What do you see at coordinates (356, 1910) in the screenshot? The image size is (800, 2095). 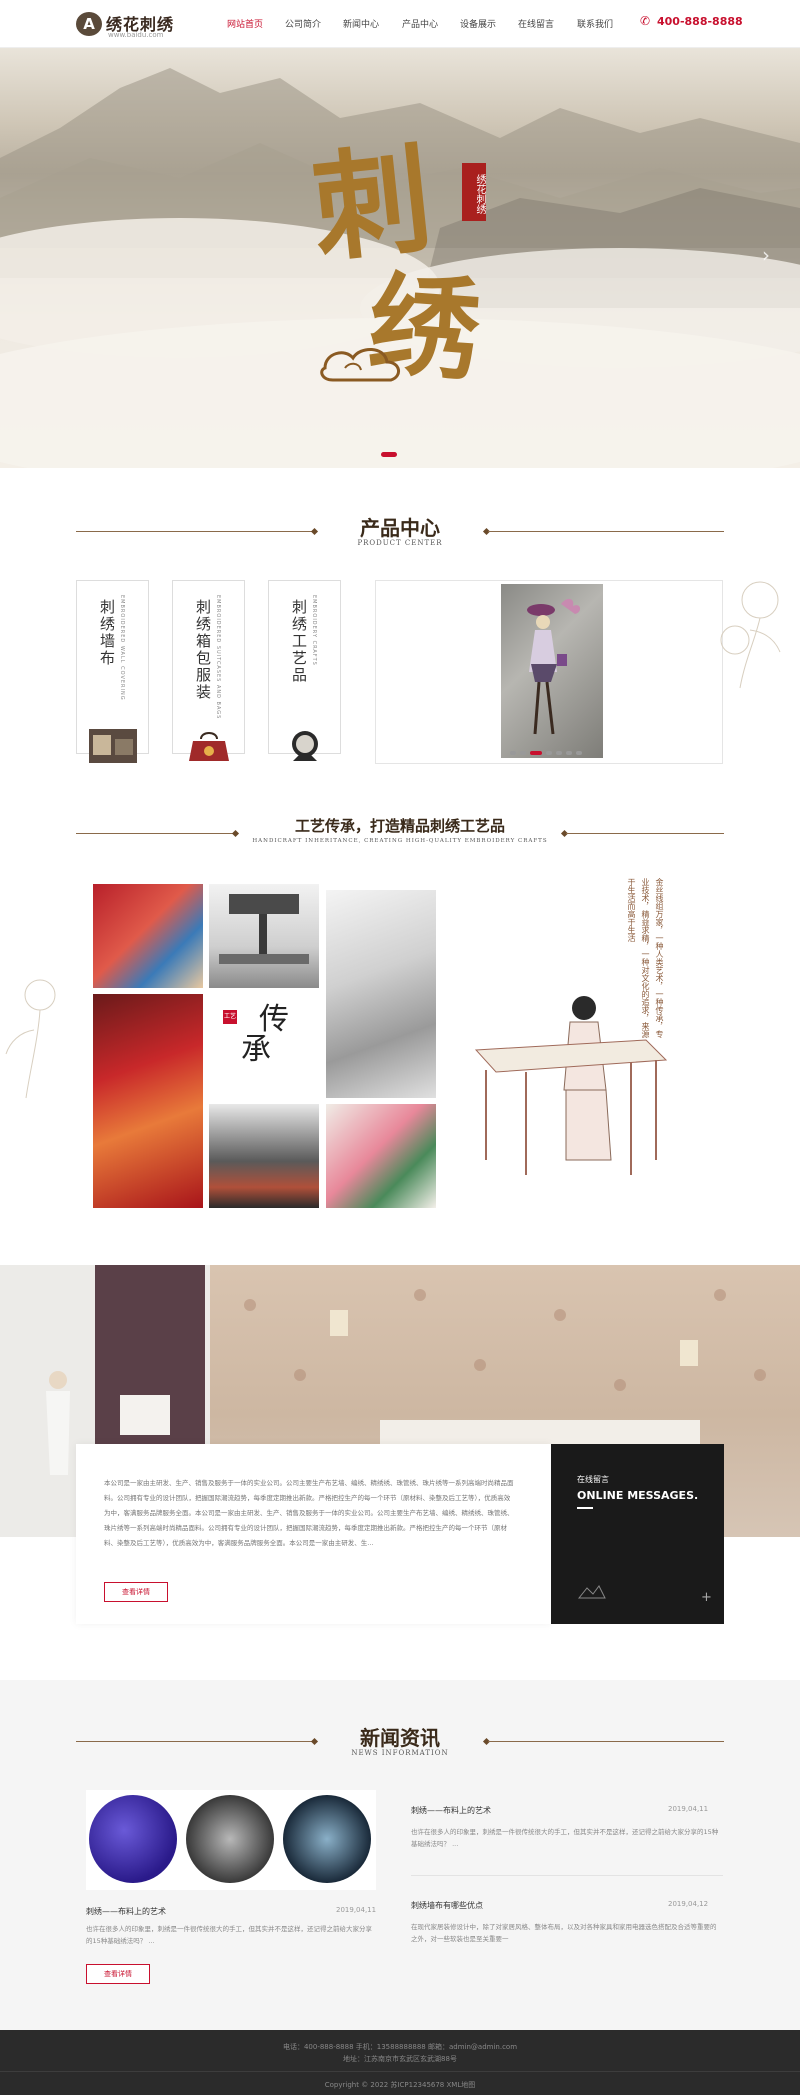 I see `news-featured-date: 2019,04,11` at bounding box center [356, 1910].